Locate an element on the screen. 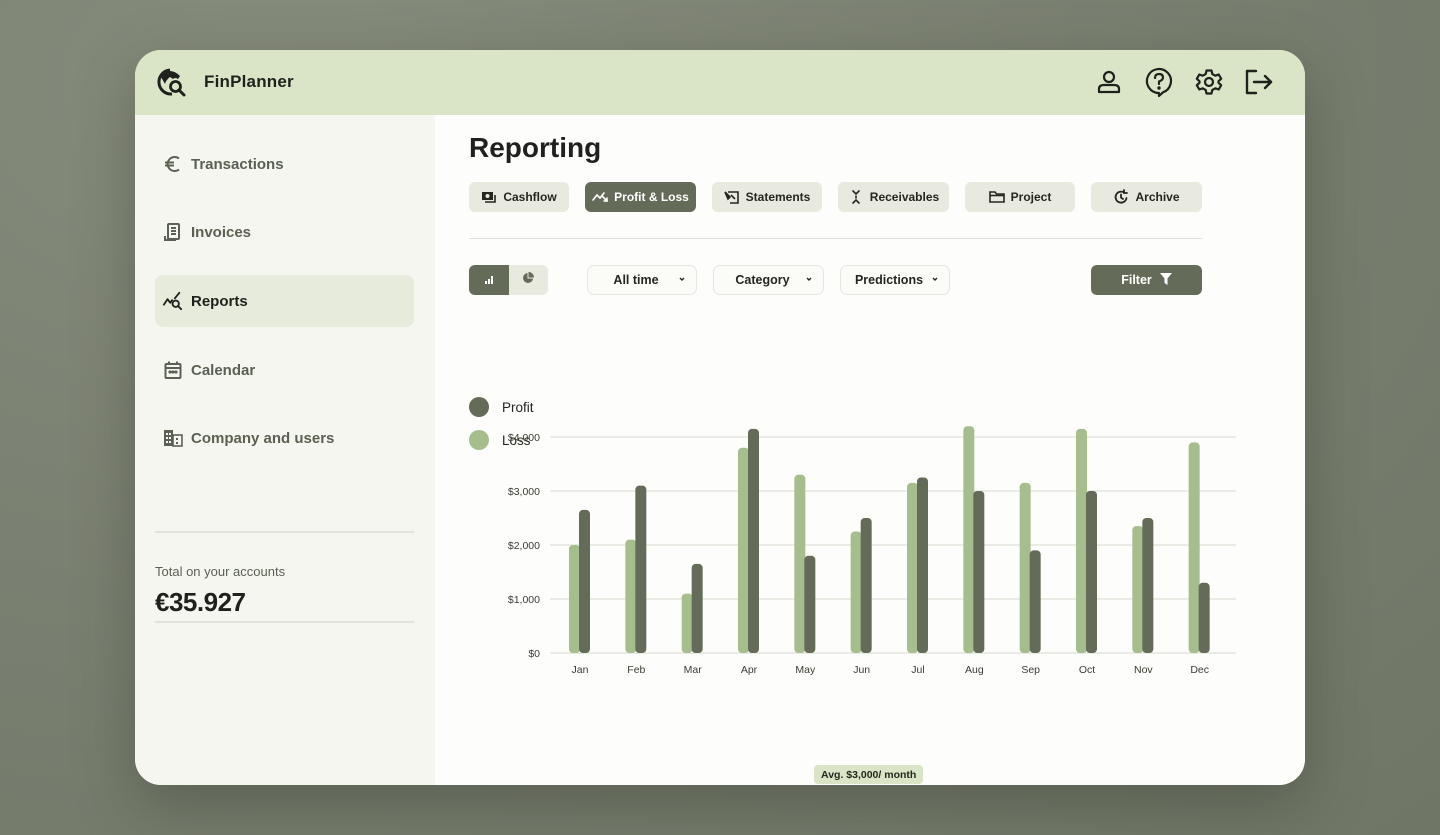 This screenshot has width=1440, height=835. tab-cashflow: Cashflow is located at coordinates (519, 197).